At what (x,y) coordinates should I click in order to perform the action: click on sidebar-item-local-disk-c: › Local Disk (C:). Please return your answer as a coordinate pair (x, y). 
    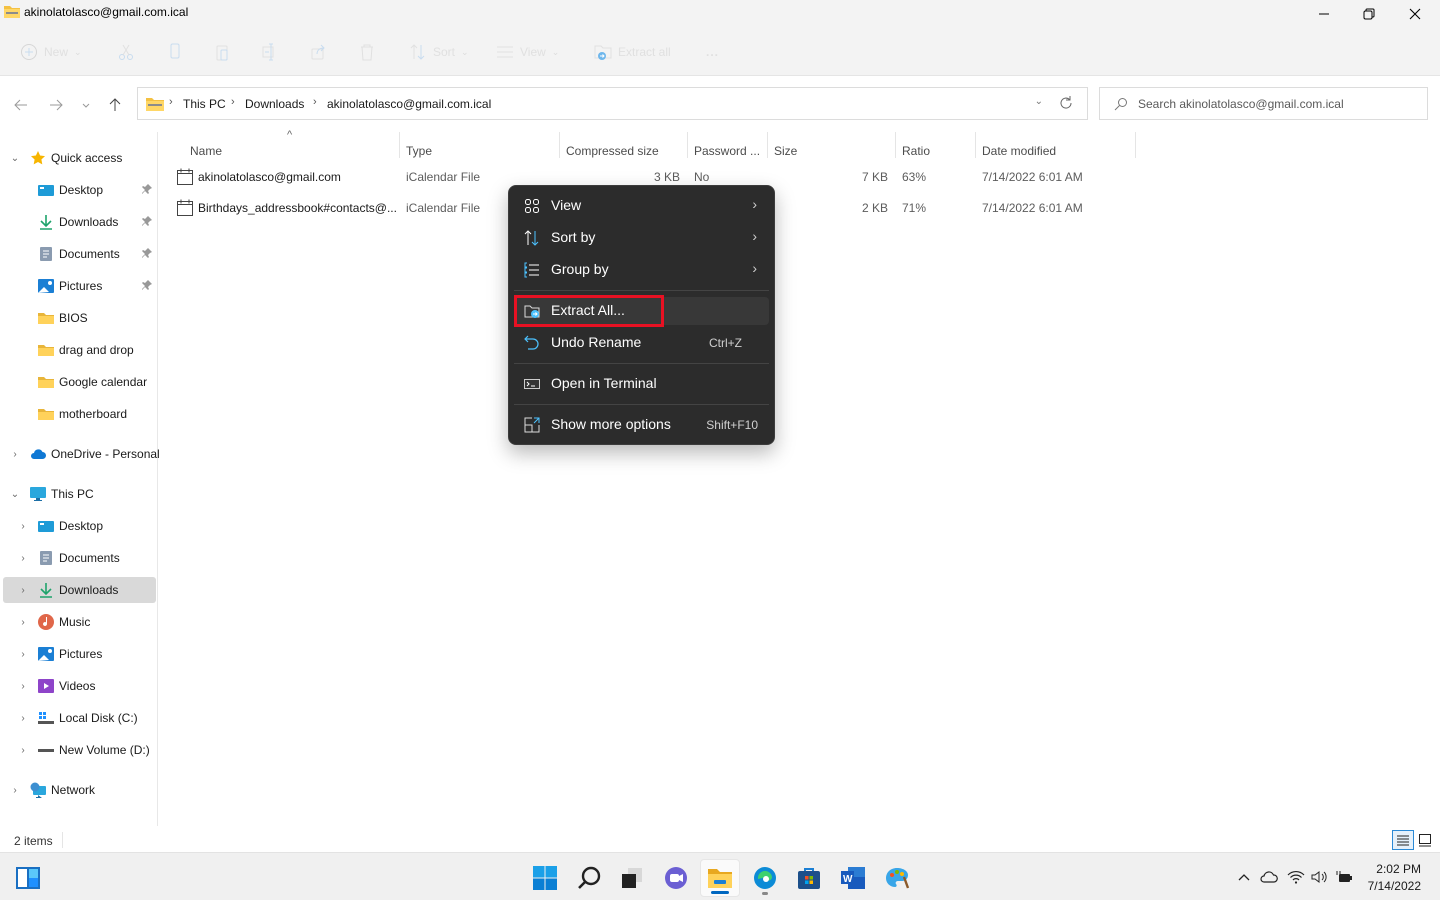
    Looking at the image, I should click on (79, 718).